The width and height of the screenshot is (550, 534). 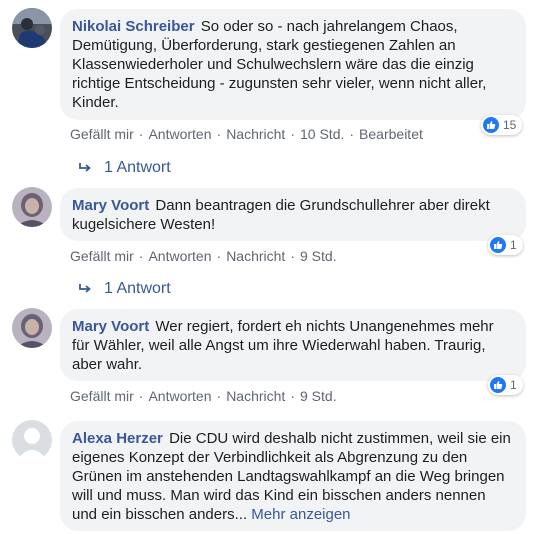 I want to click on timestamp: 10 Std., so click(x=322, y=134).